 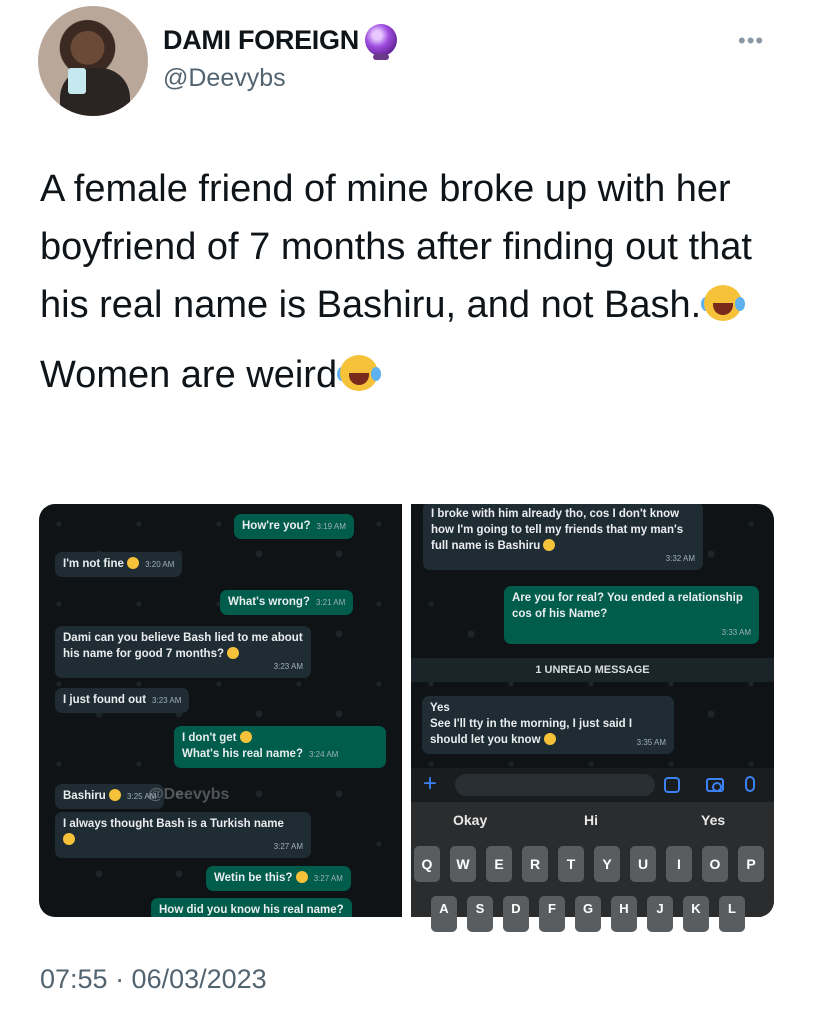 I want to click on author-handle: @Deevybs, so click(x=224, y=78).